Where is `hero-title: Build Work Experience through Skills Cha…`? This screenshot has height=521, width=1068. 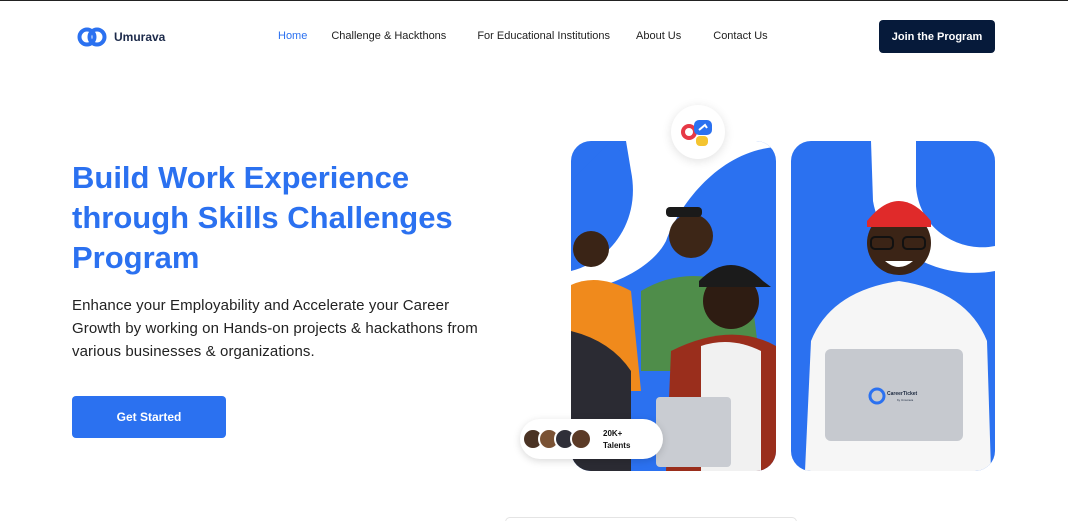
hero-title: Build Work Experience through Skills Cha… is located at coordinates (262, 217).